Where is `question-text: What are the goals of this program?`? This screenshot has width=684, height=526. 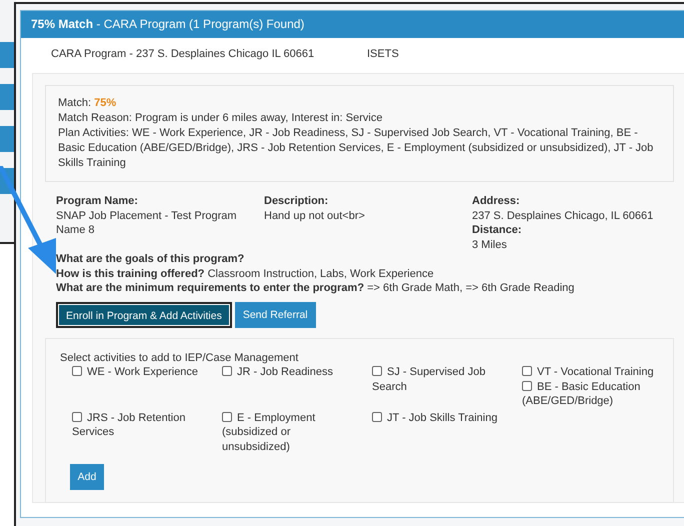
question-text: What are the goals of this program? is located at coordinates (151, 259).